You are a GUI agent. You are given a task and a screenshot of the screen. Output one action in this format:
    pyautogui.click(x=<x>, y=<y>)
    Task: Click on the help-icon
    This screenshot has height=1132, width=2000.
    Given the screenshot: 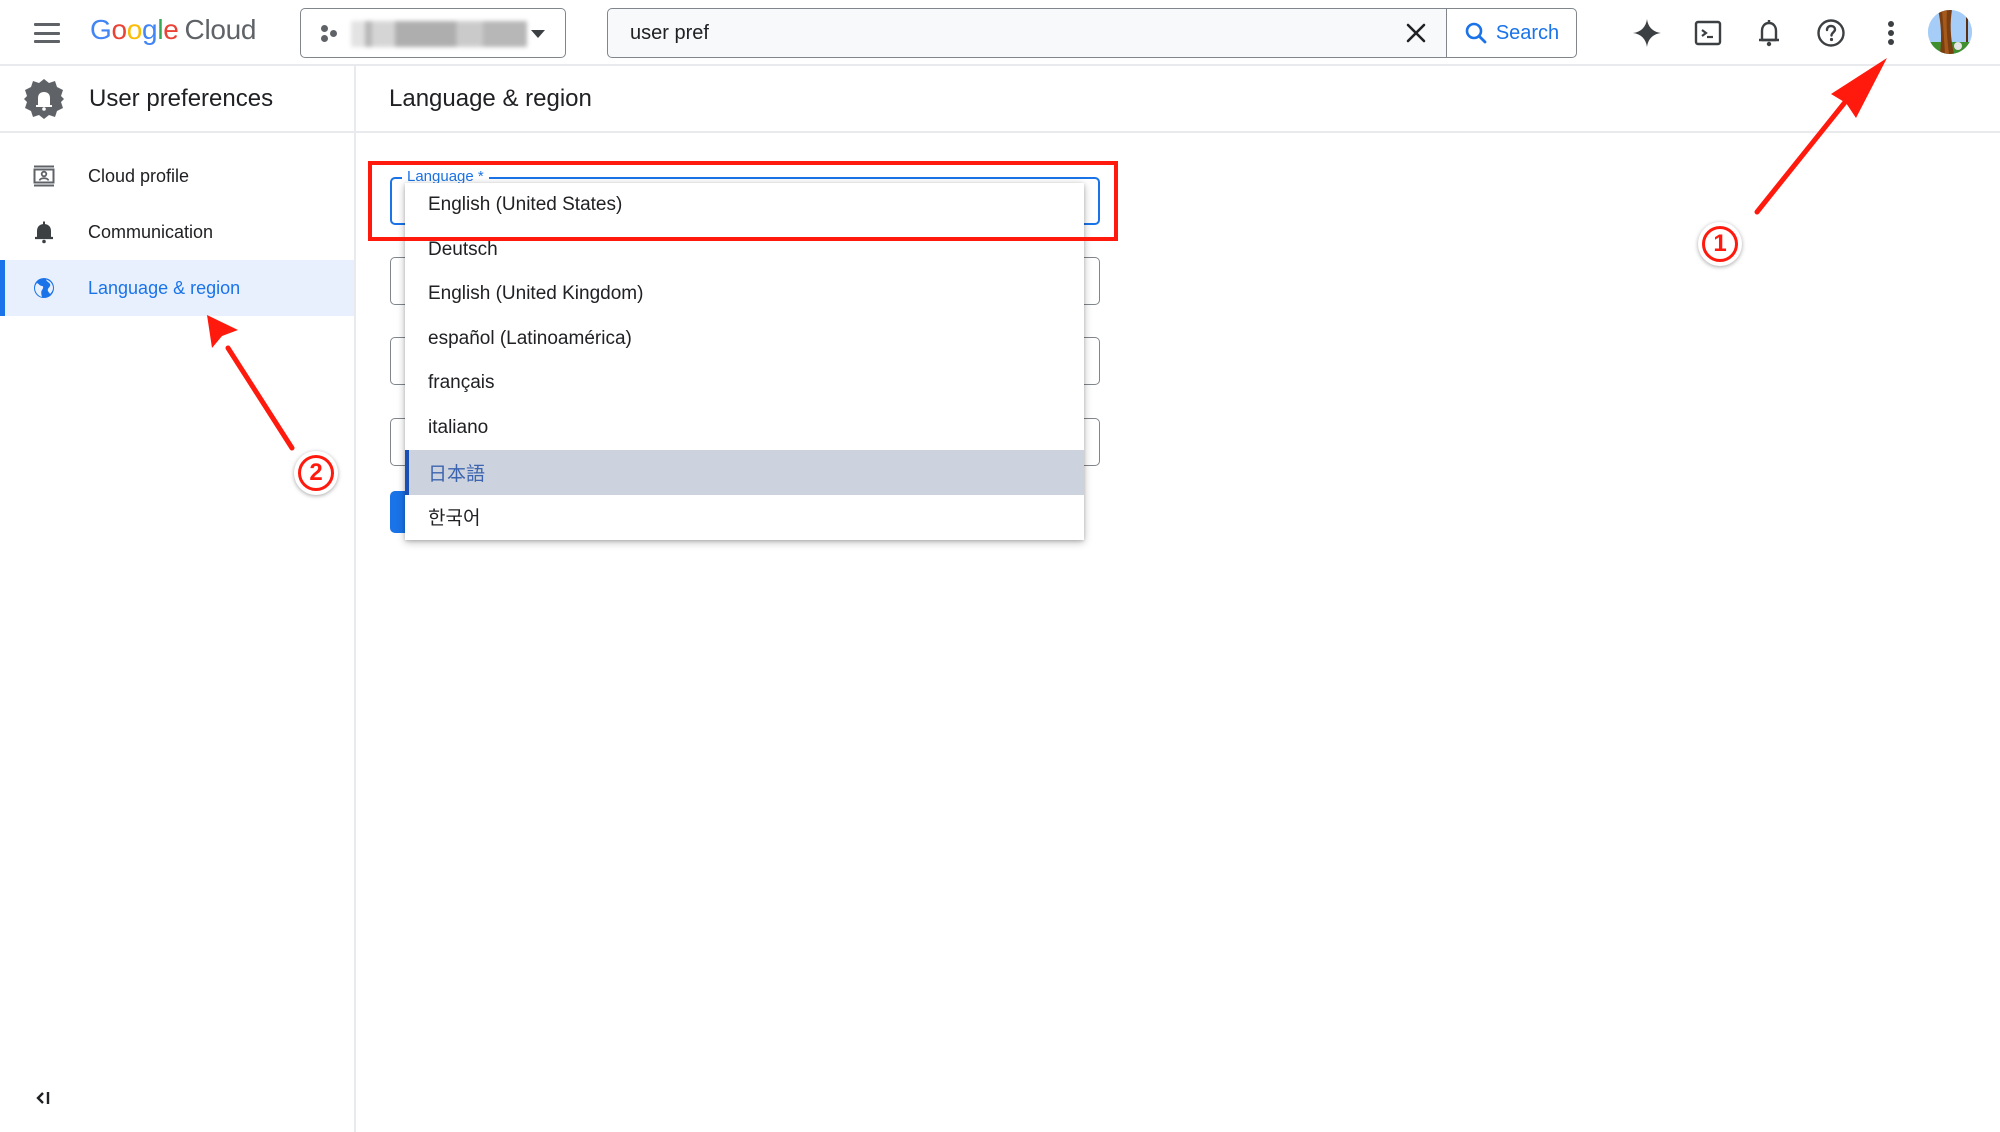 What is the action you would take?
    pyautogui.click(x=1831, y=33)
    